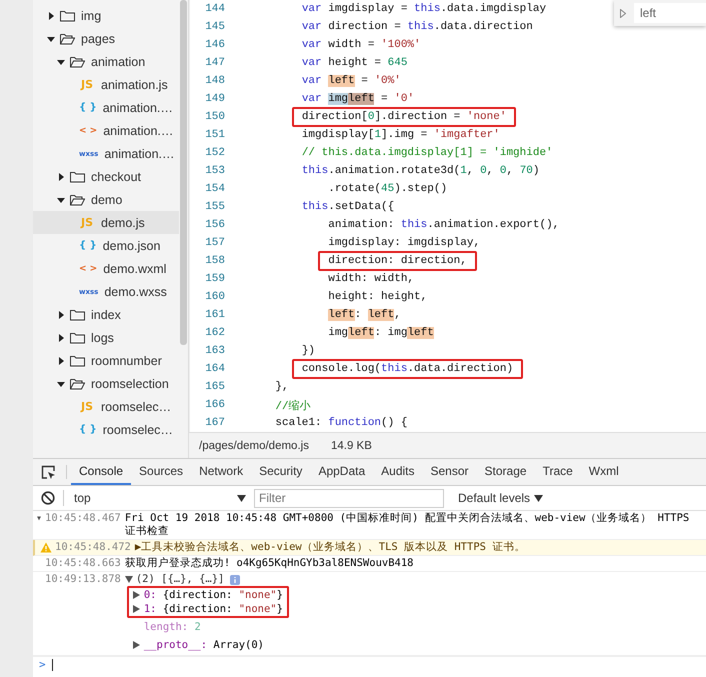  I want to click on line-number: 146, so click(214, 45).